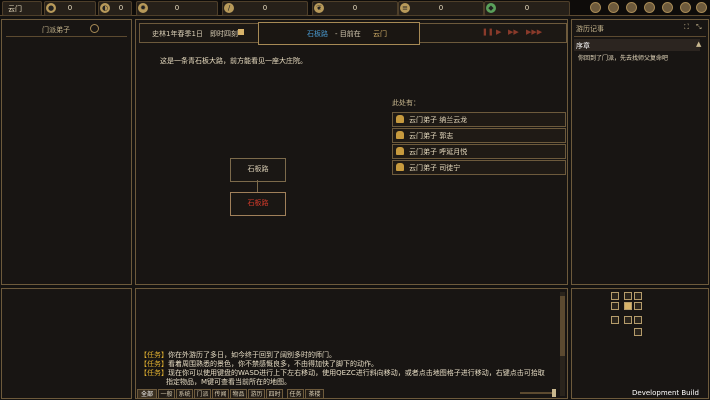 Image resolution: width=710 pixels, height=400 pixels. Describe the element at coordinates (701, 7) in the screenshot. I see `menu-icon` at that location.